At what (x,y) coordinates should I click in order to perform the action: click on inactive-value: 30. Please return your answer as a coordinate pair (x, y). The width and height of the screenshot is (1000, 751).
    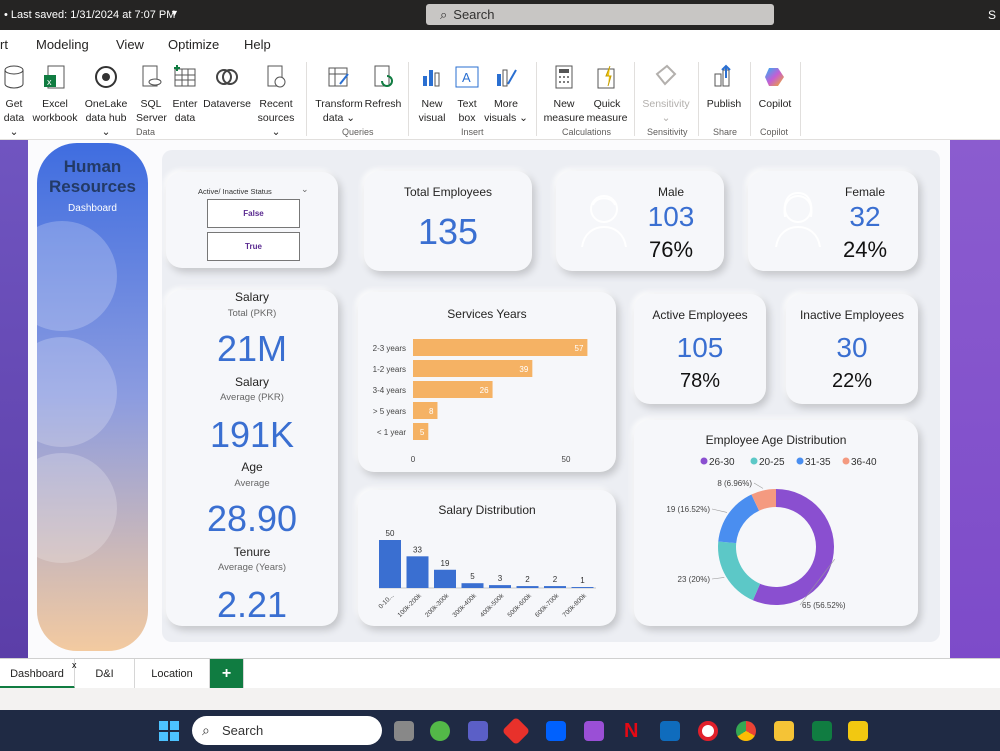
    Looking at the image, I should click on (852, 347).